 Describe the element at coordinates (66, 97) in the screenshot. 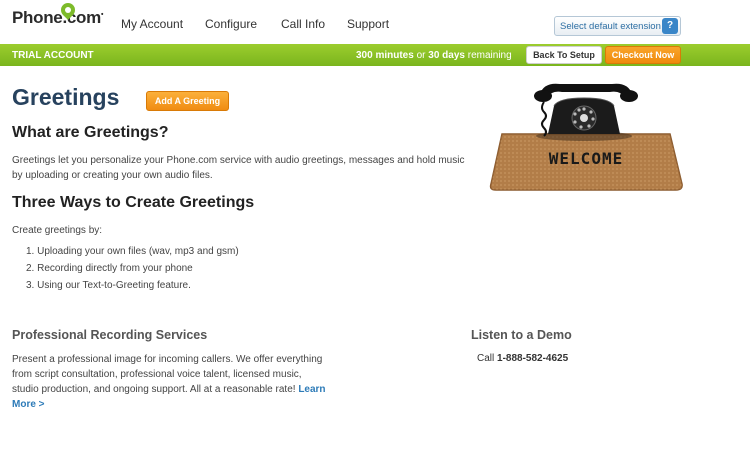

I see `page-title: Greetings` at that location.